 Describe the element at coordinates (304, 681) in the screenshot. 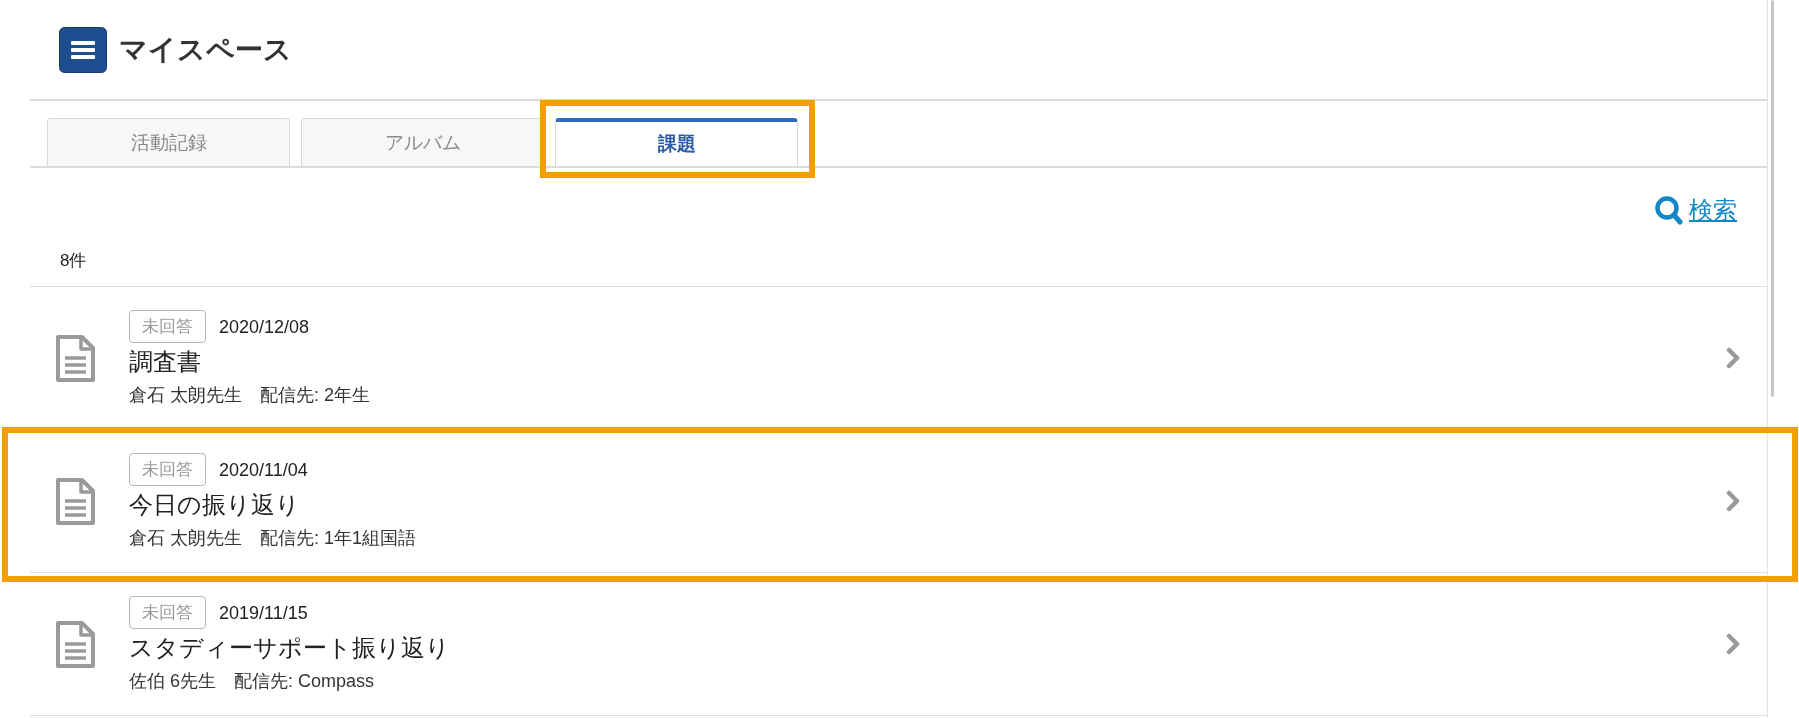

I see `delivery-target: 配信先: Compass` at that location.